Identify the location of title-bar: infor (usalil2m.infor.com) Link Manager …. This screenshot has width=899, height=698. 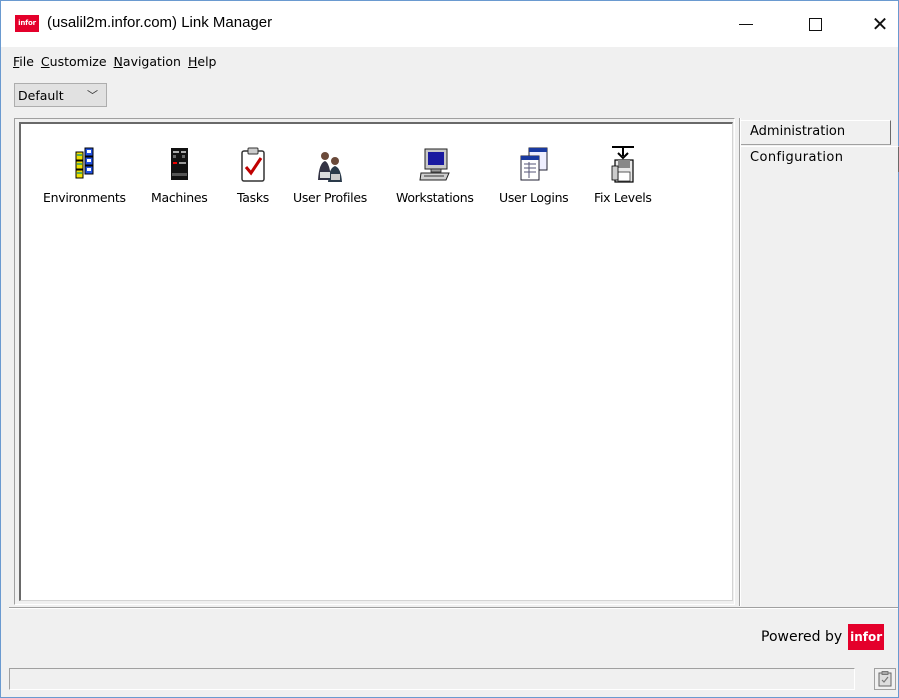
(449, 24).